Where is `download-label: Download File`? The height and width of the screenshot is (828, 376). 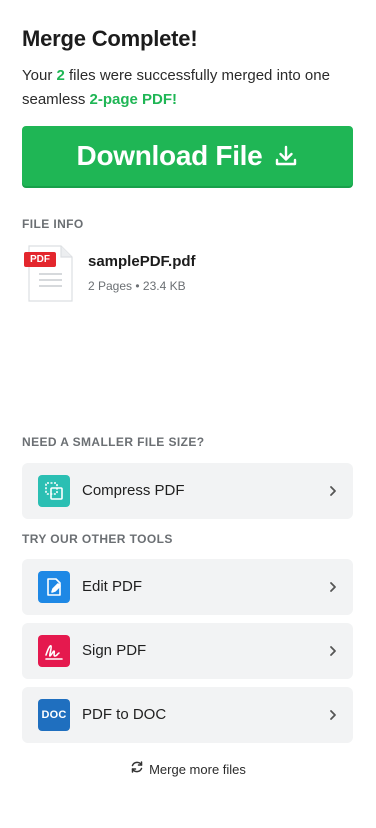 download-label: Download File is located at coordinates (169, 155).